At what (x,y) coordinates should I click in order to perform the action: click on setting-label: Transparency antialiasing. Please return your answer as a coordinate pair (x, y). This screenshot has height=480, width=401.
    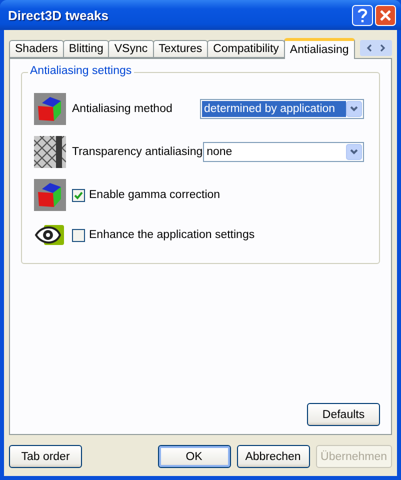
    Looking at the image, I should click on (137, 152).